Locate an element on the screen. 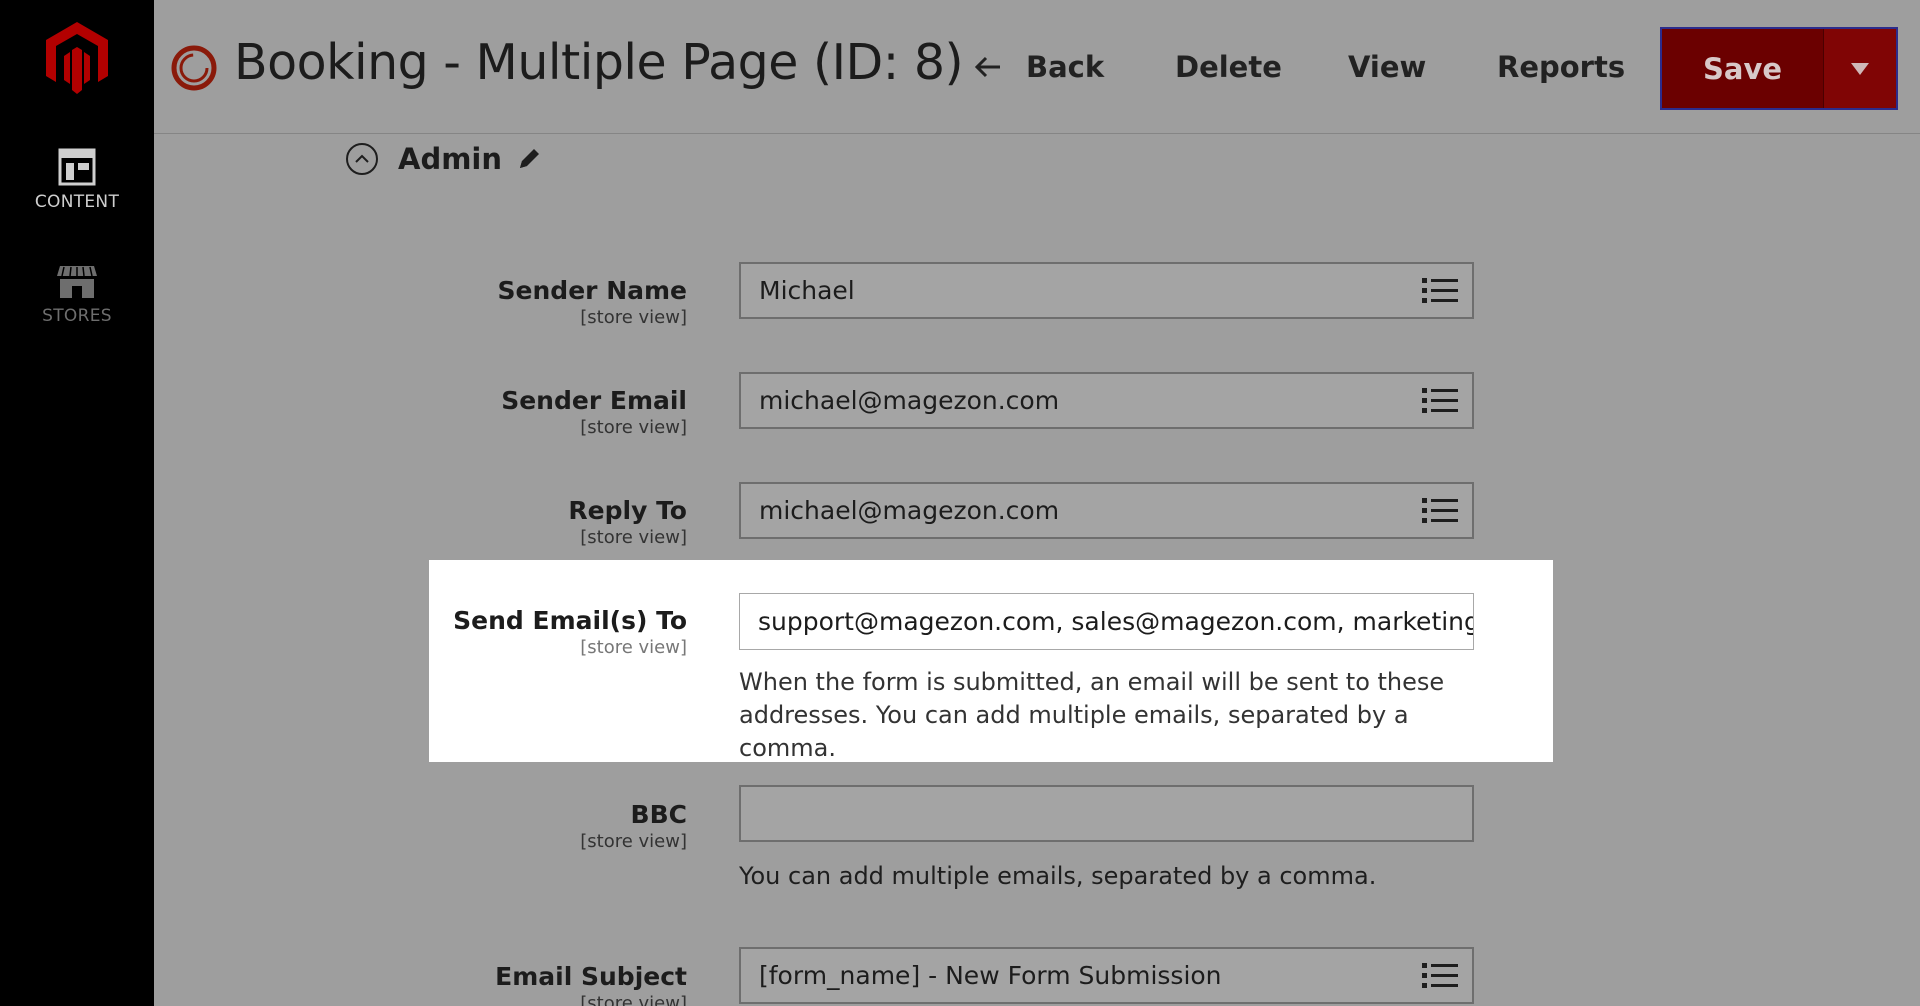  sender-email-label: Sender Email [store view] is located at coordinates (594, 412).